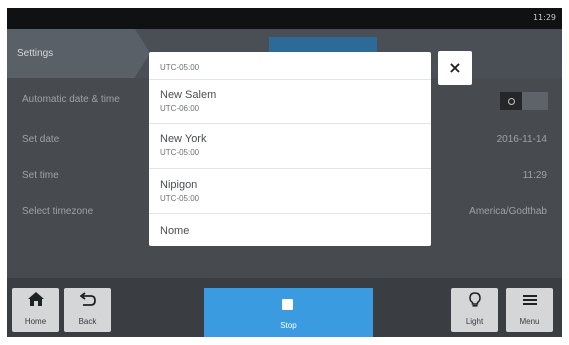  What do you see at coordinates (87, 301) in the screenshot?
I see `back-icon` at bounding box center [87, 301].